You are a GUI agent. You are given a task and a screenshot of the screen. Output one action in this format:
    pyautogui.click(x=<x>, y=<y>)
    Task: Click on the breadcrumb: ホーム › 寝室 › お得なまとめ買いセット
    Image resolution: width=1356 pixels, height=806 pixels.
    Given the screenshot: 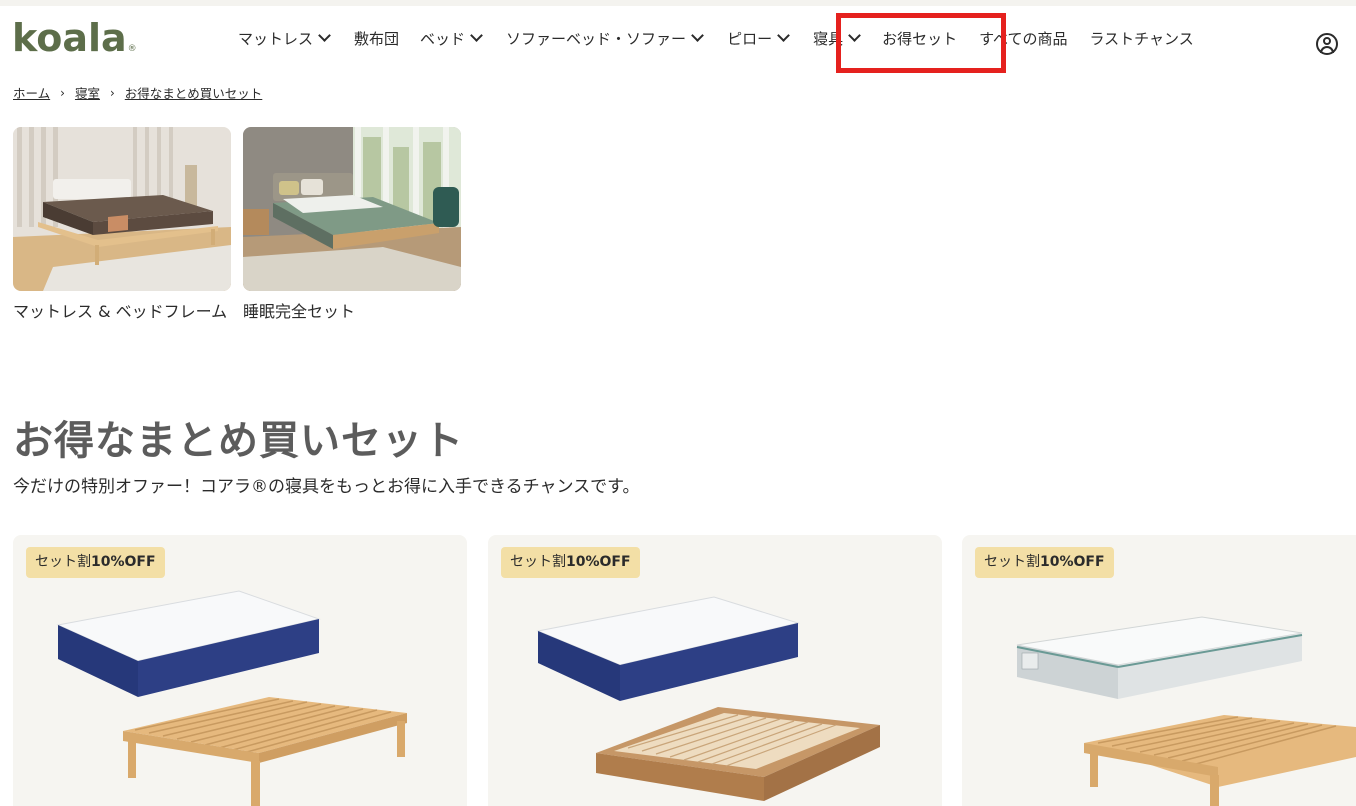 What is the action you would take?
    pyautogui.click(x=137, y=92)
    